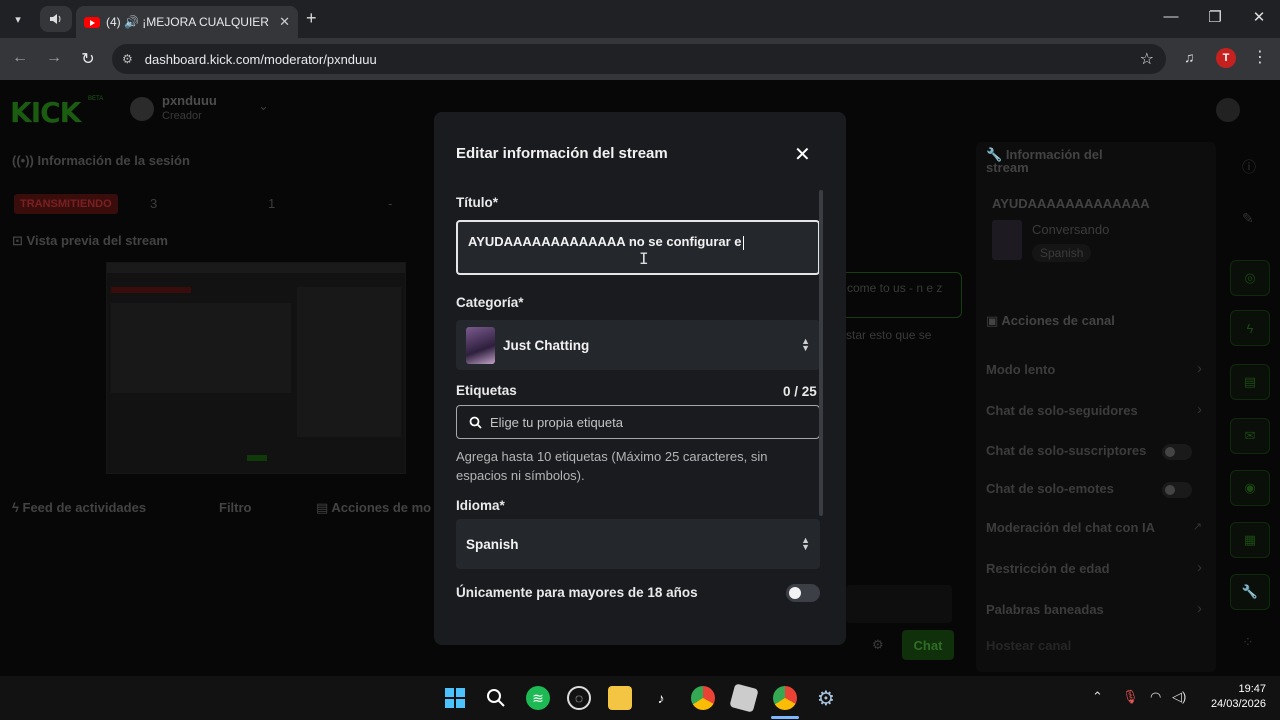 This screenshot has height=720, width=1280. I want to click on windows-taskbar: ≋ ◌ ♪ ⚙ ⌃ 🎙 ◠ ◁) 19:47 24/03/2026, so click(640, 698).